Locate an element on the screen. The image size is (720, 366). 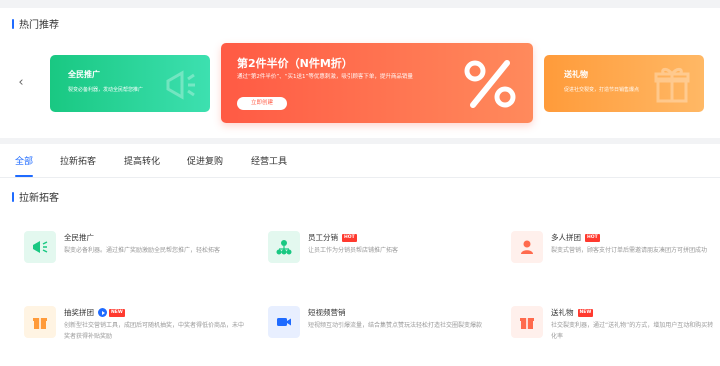
tool-group-buy: 多人拼团 HOT 裂变式营销，顾客支付订单后需邀请朋友凑团方可拼团成功 is located at coordinates (615, 253).